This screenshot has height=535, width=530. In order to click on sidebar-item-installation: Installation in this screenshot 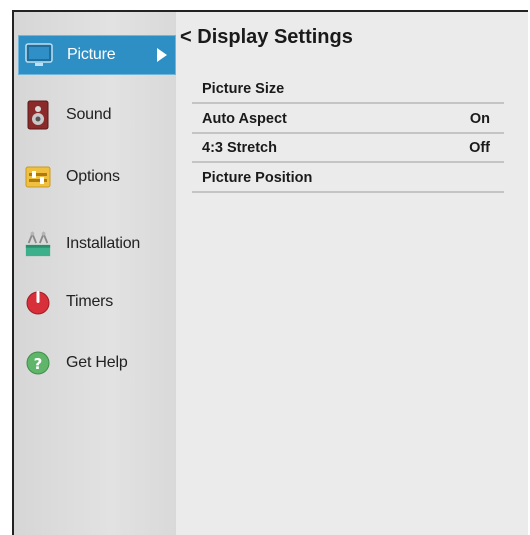, I will do `click(97, 244)`.